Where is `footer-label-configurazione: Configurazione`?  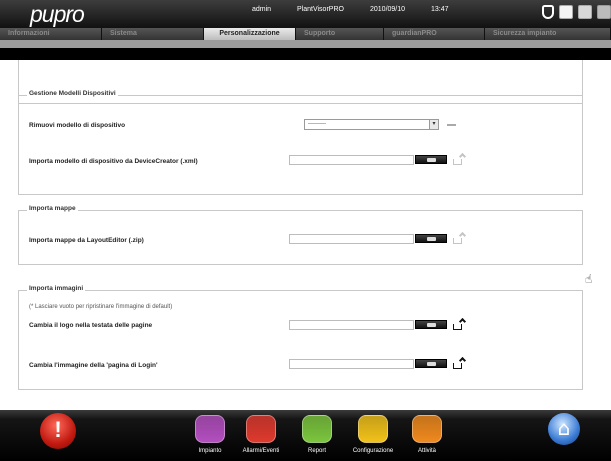
footer-label-configurazione: Configurazione is located at coordinates (373, 451).